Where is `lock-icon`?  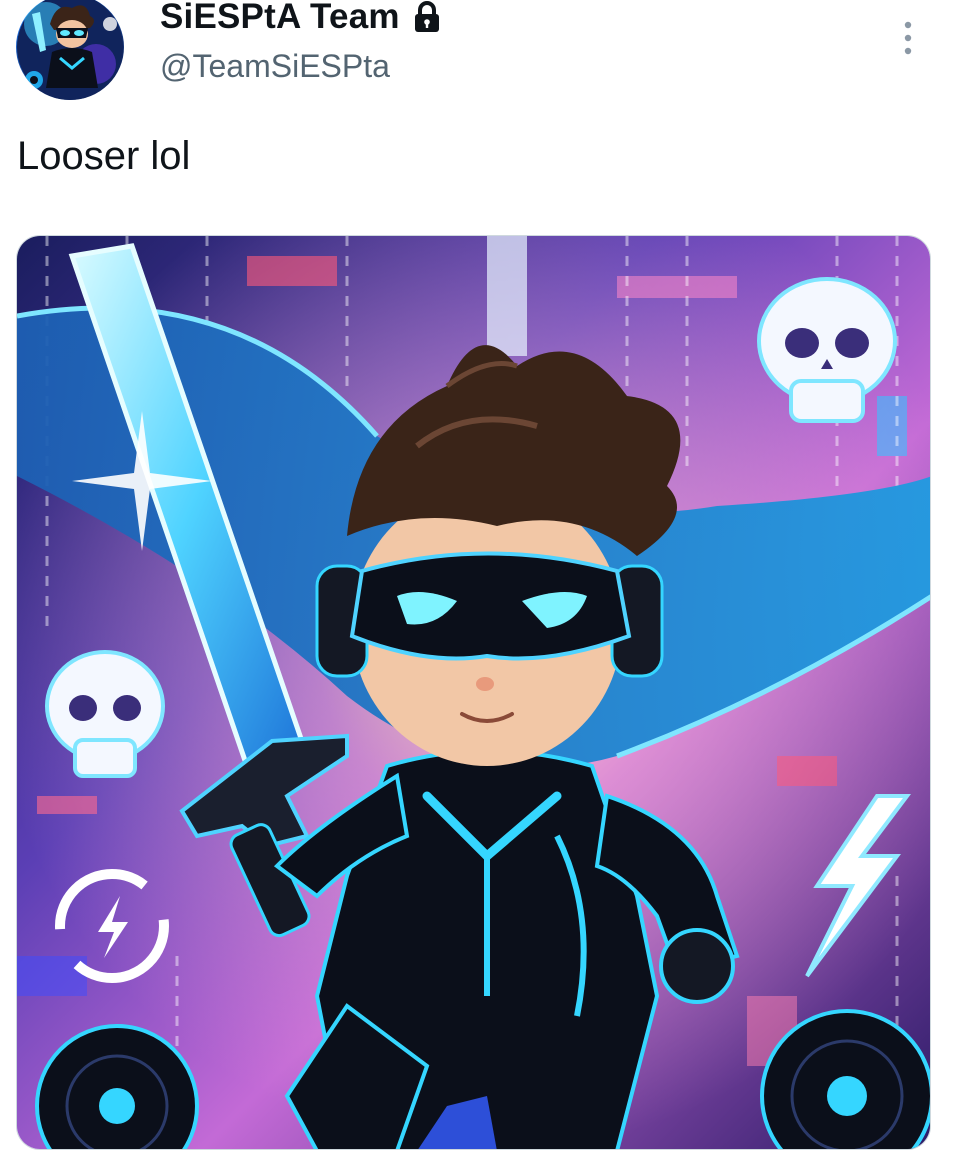
lock-icon is located at coordinates (427, 17).